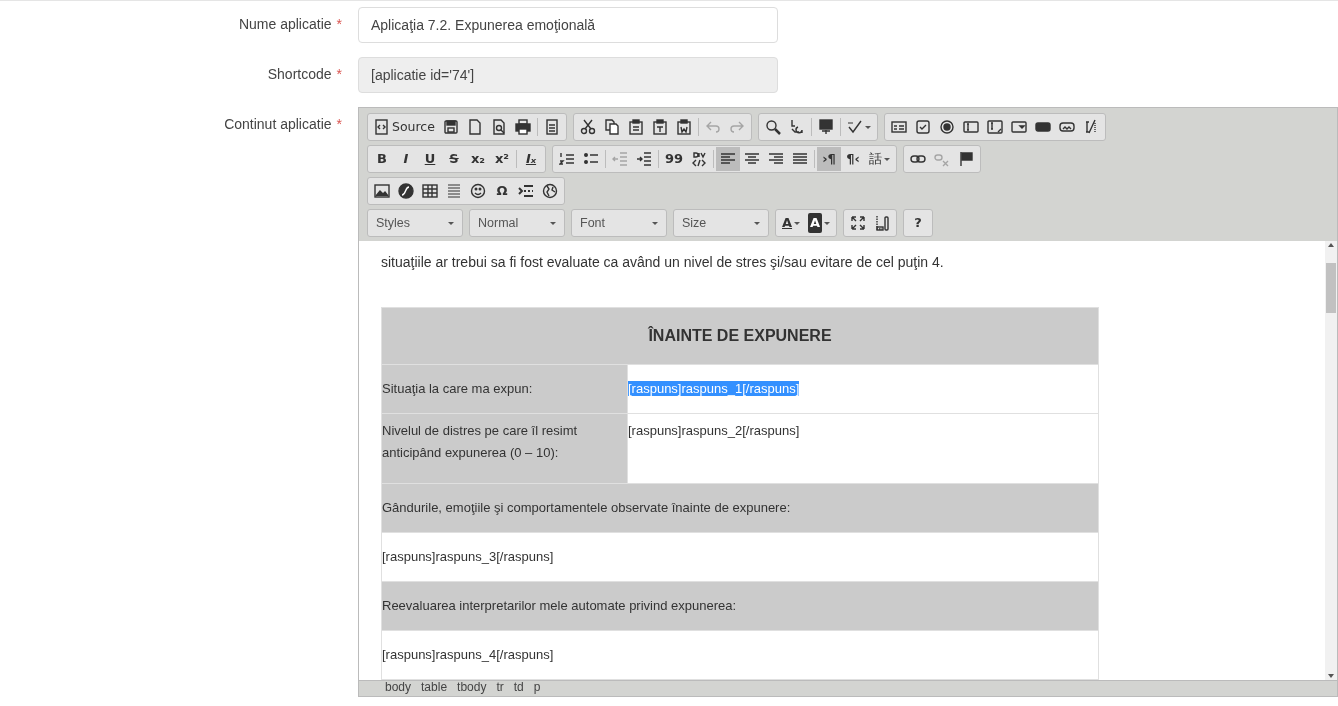 This screenshot has width=1338, height=706. I want to click on scroll-thumb, so click(1331, 288).